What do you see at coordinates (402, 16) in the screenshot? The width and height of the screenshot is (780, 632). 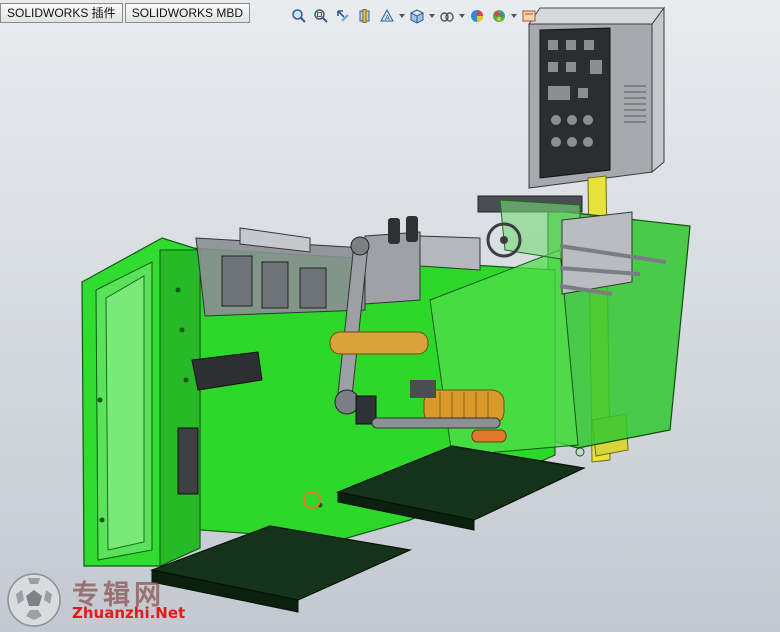 I see `view-orientation-caret-icon` at bounding box center [402, 16].